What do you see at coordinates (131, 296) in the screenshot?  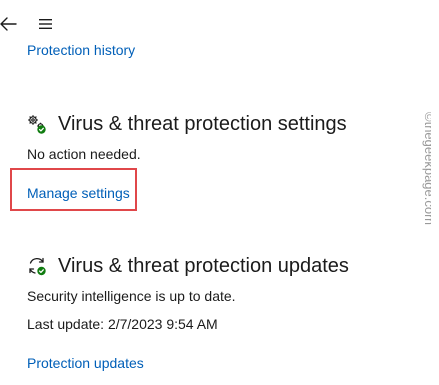 I see `intelligence-status-text: Security intelligence is up to date.` at bounding box center [131, 296].